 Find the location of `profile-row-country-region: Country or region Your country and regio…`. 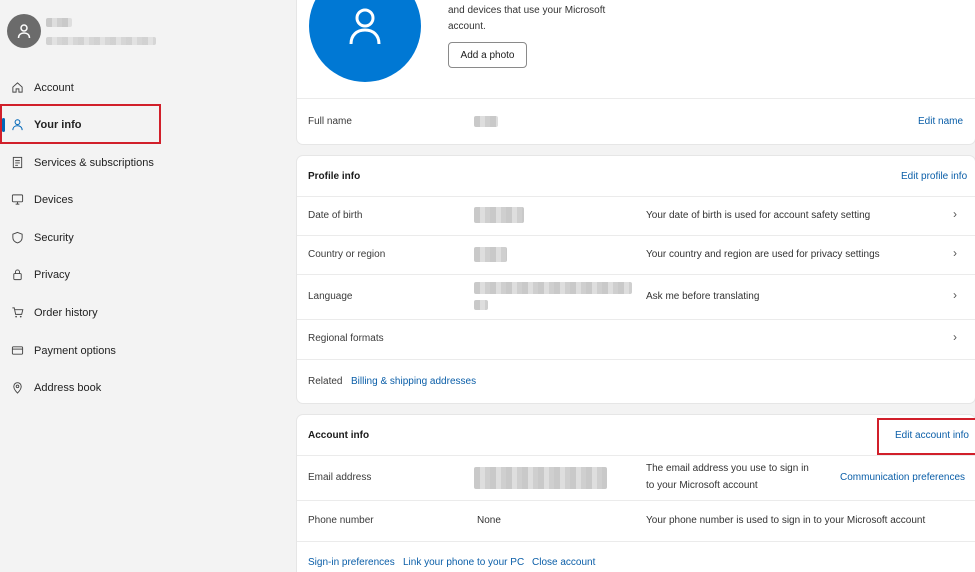

profile-row-country-region: Country or region Your country and regio… is located at coordinates (636, 254).